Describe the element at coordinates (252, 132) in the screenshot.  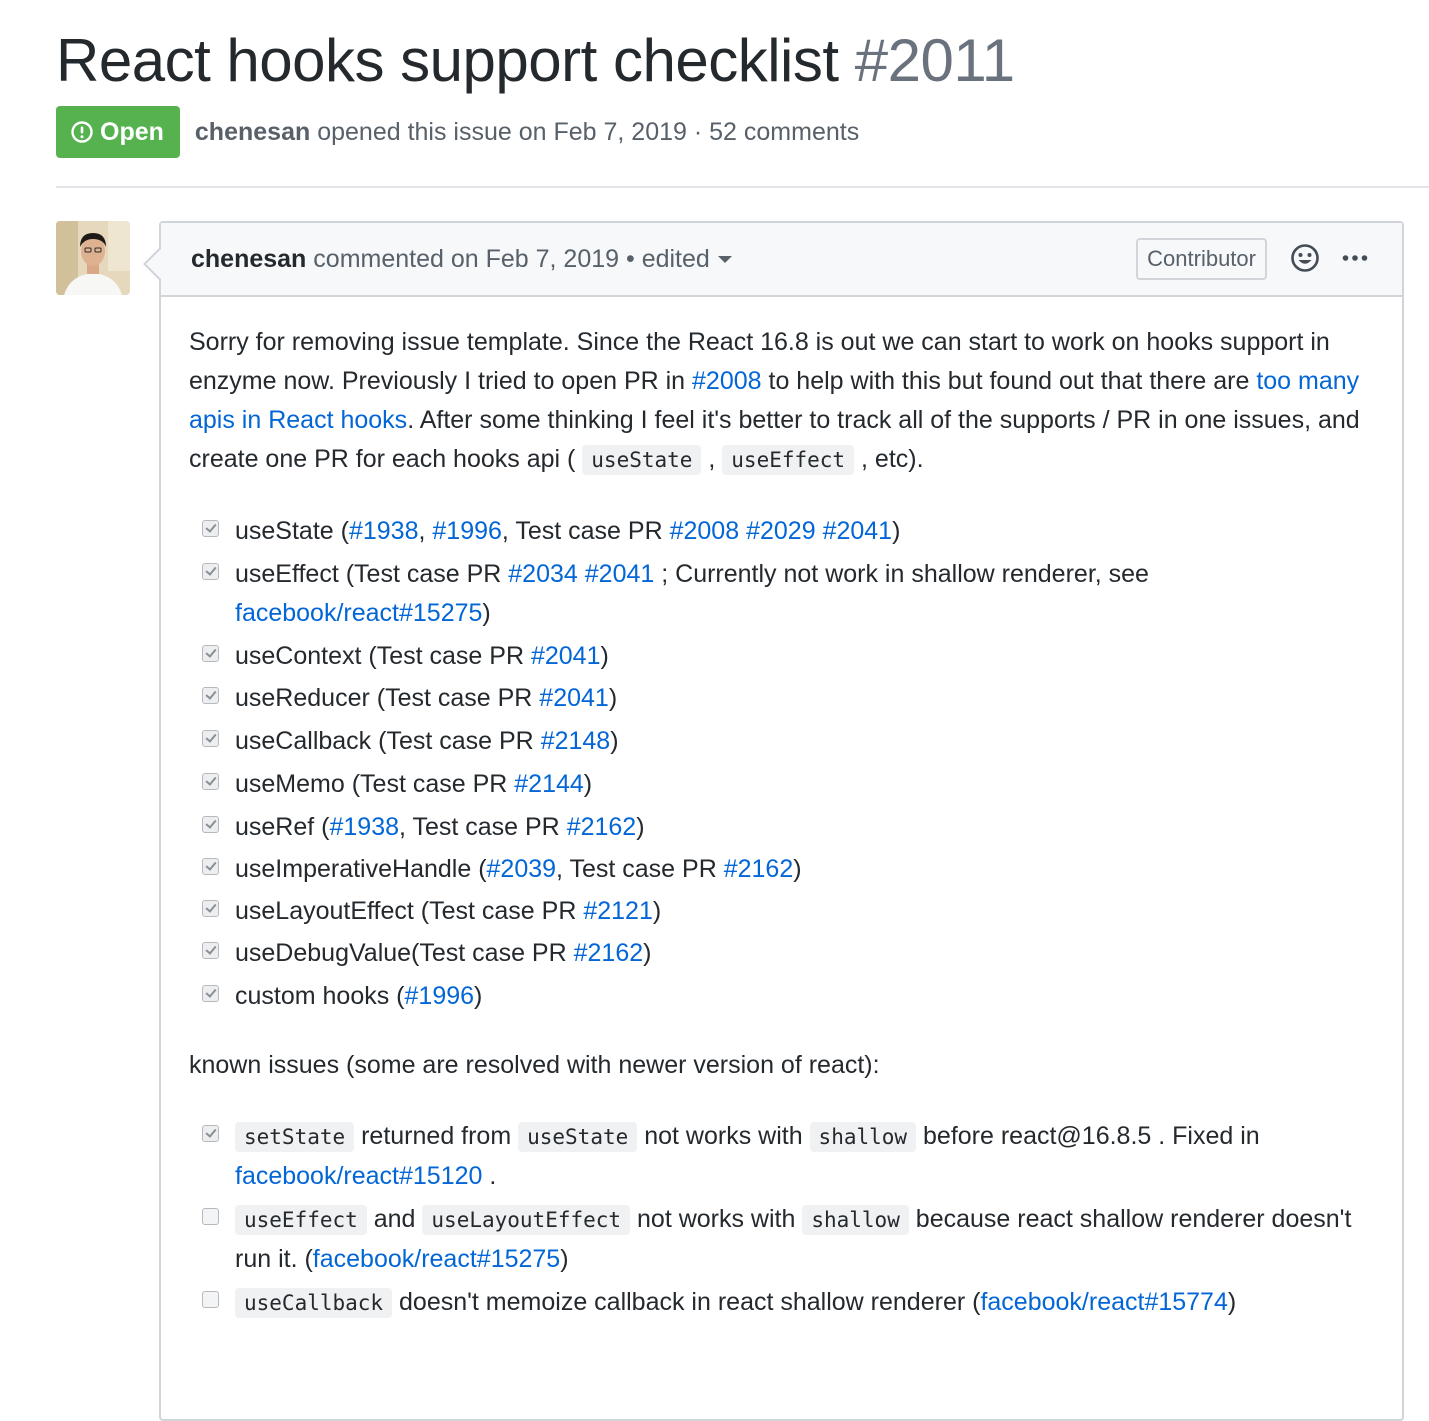
I see `issue-author-link: chenesan` at that location.